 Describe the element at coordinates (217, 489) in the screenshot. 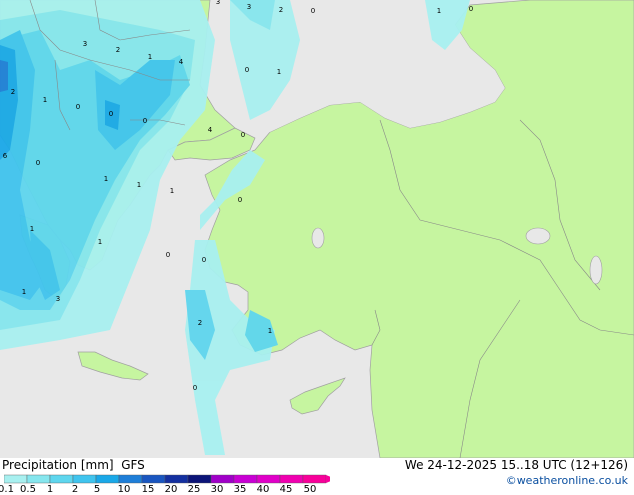

I see `color-scale-tick-label: 30` at that location.